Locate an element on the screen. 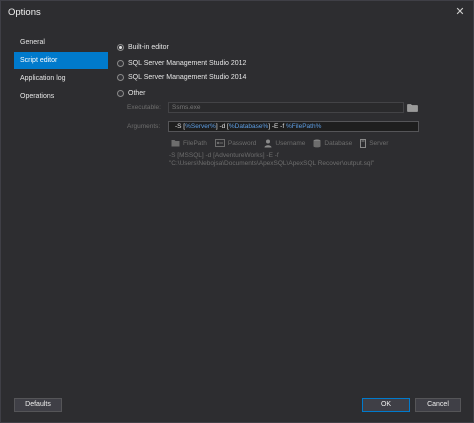 Image resolution: width=474 pixels, height=423 pixels. radio-other: Other is located at coordinates (131, 93).